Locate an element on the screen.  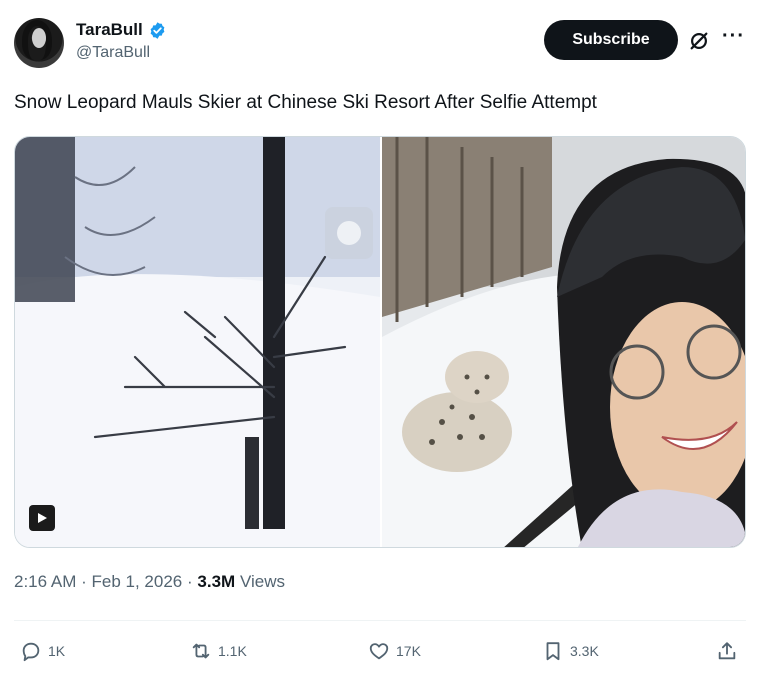
author-display-name: TaraBull is located at coordinates (109, 30).